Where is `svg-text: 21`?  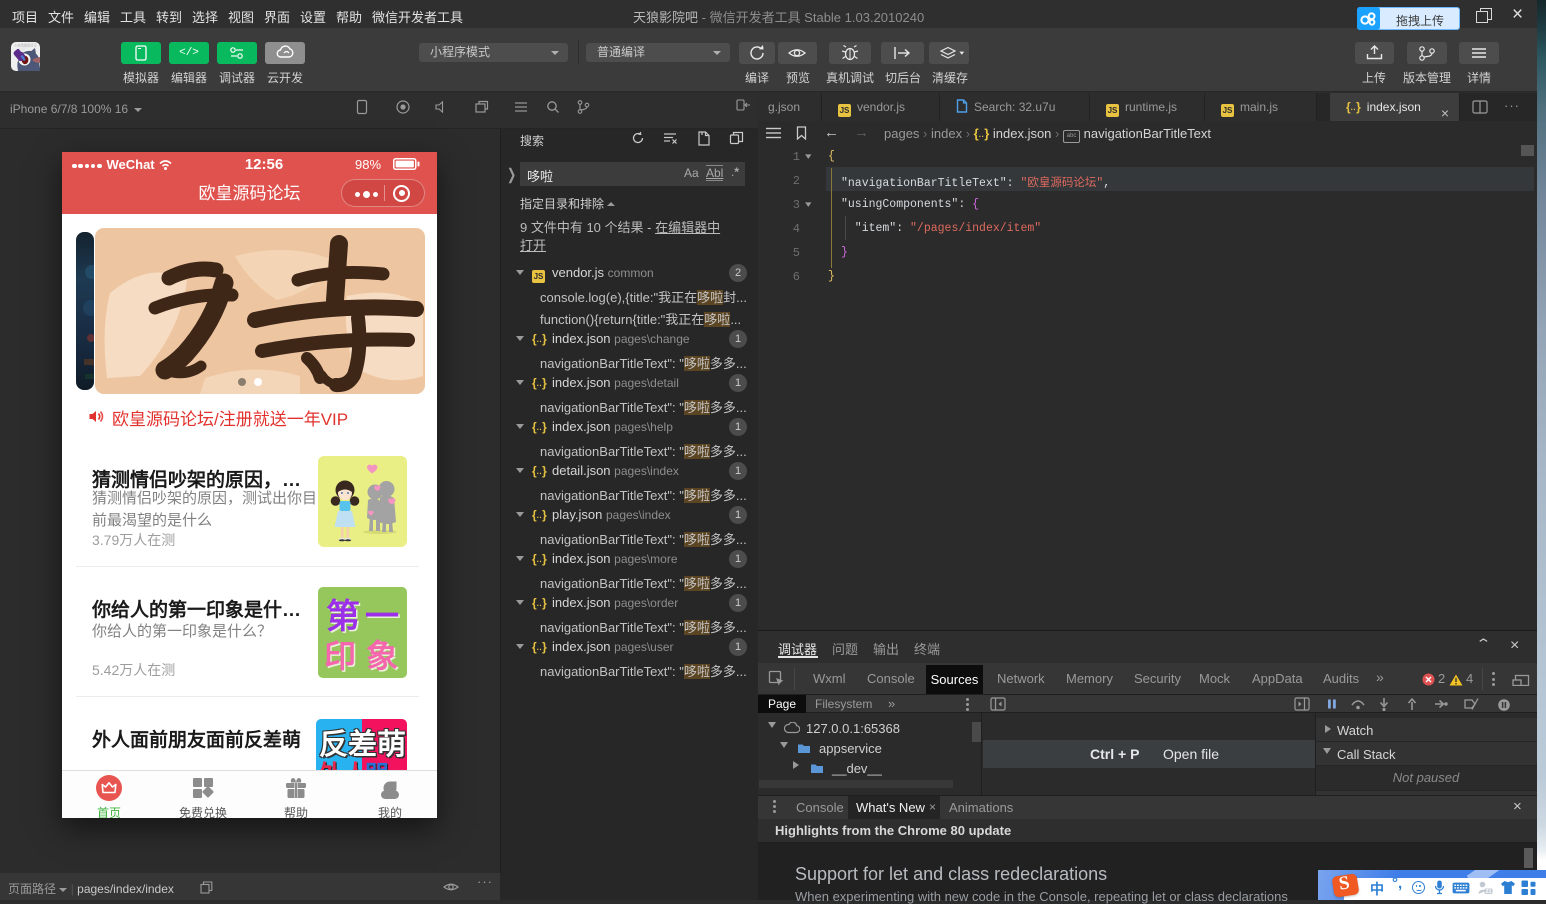
svg-text: 21 is located at coordinates (1488, 892).